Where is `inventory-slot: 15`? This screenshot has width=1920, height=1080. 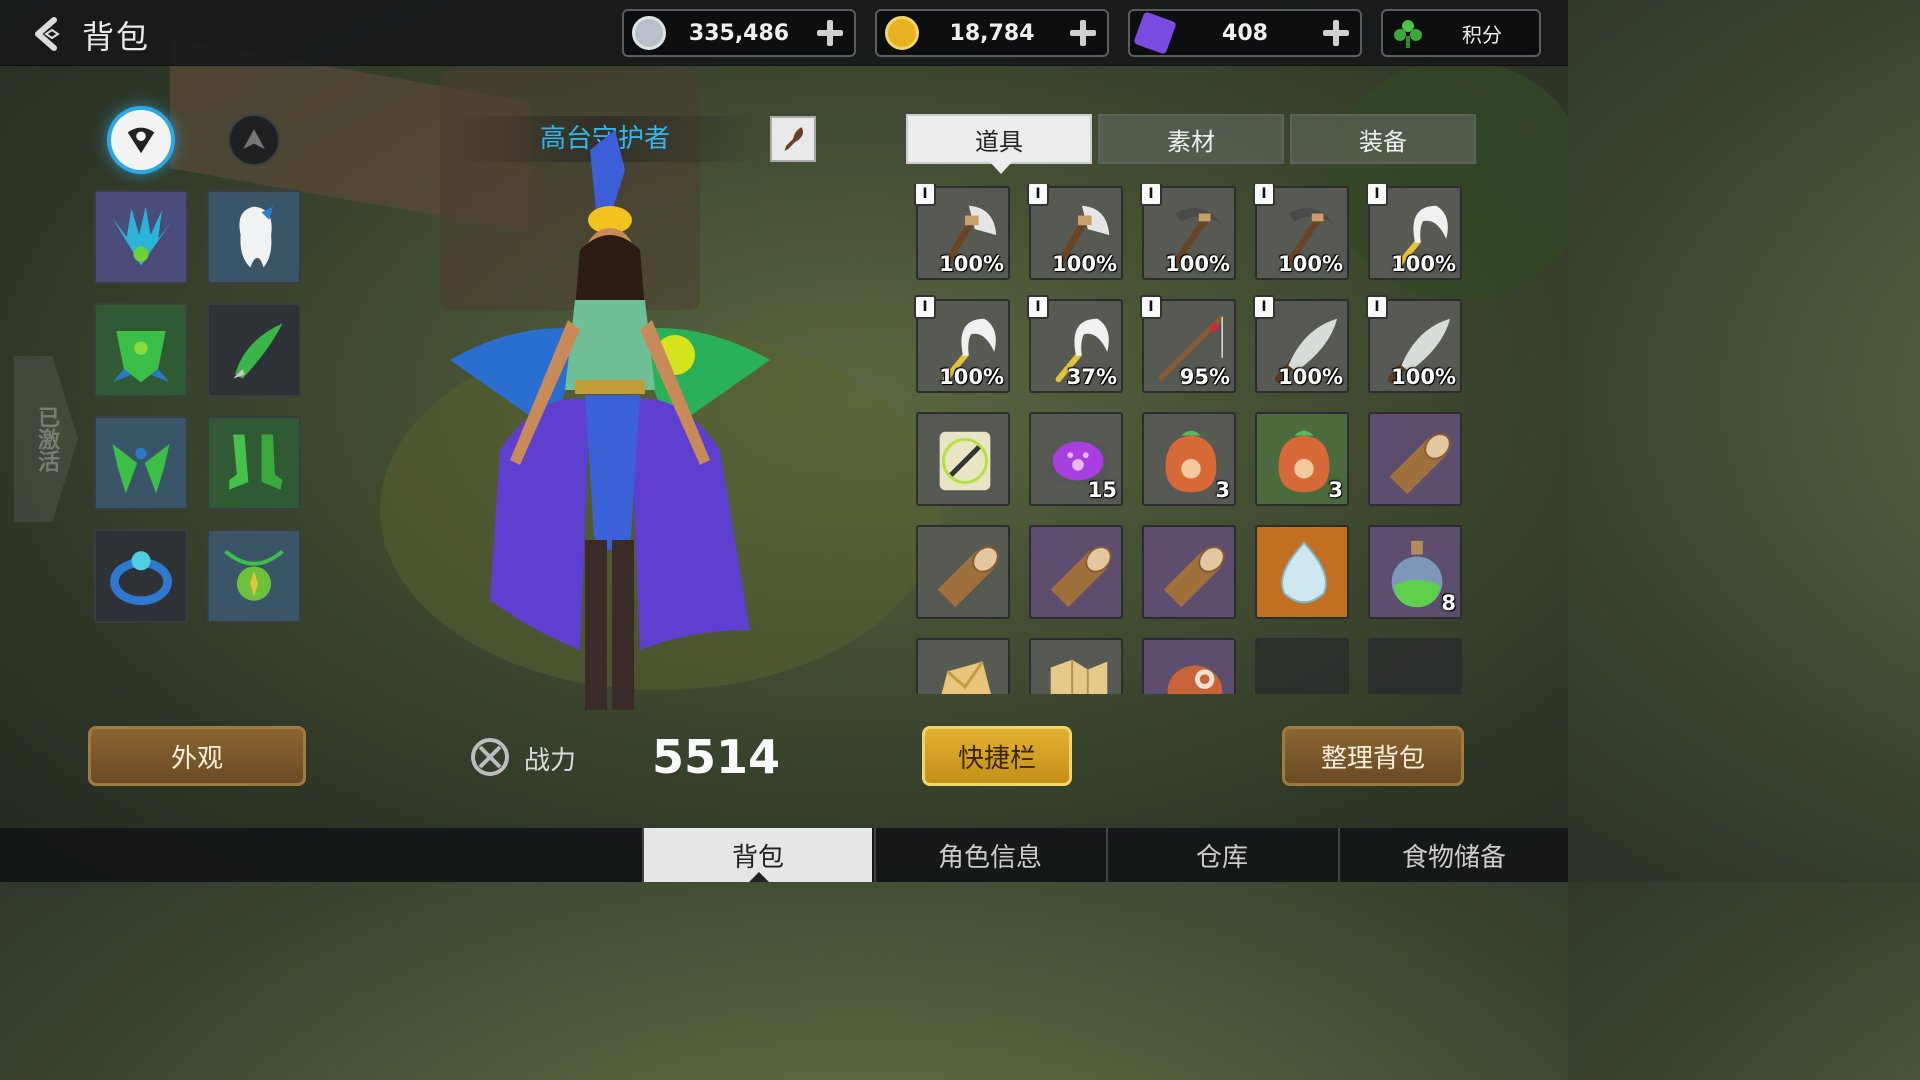
inventory-slot: 15 is located at coordinates (1076, 459).